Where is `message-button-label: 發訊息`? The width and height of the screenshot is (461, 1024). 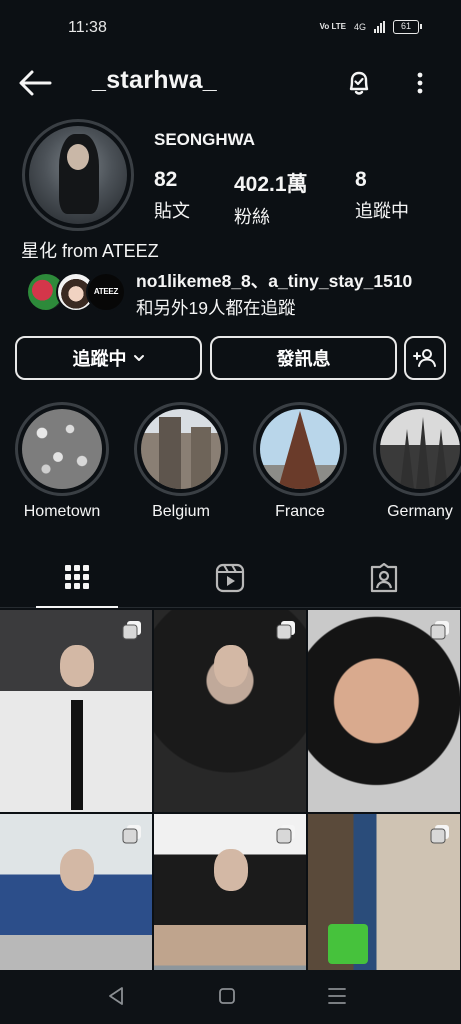
message-button-label: 發訊息 is located at coordinates (303, 359).